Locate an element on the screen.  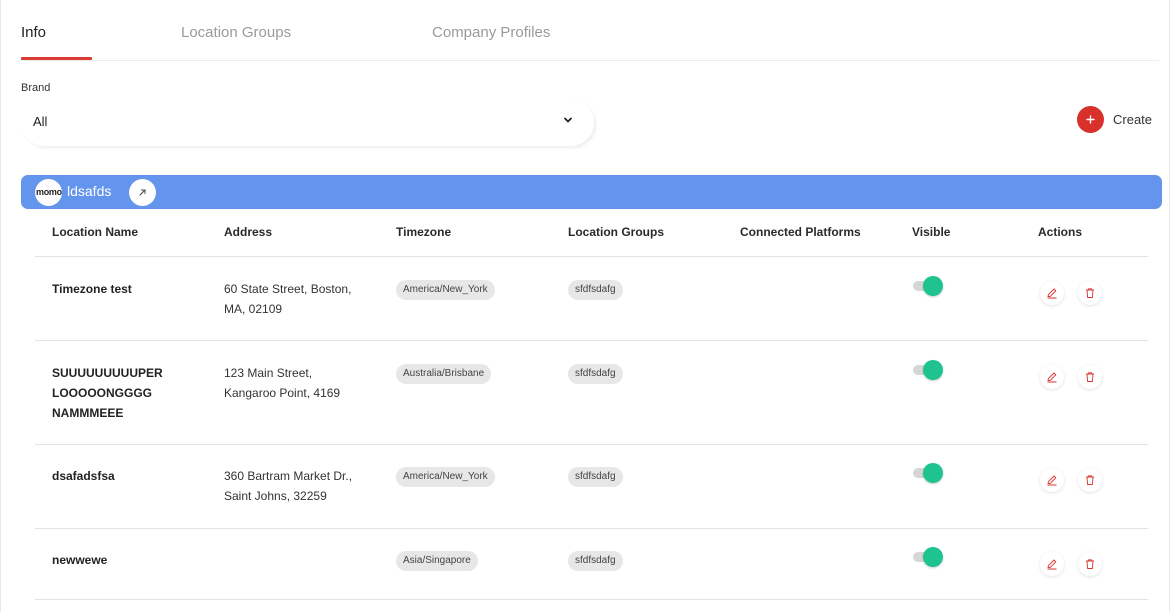
brand-logo: momo is located at coordinates (48, 192).